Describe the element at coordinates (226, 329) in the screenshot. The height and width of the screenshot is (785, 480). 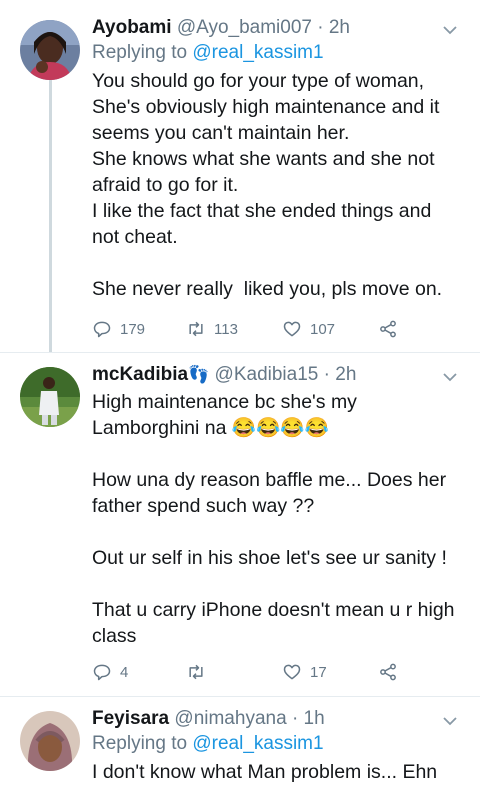
I see `retweet-count: 113` at that location.